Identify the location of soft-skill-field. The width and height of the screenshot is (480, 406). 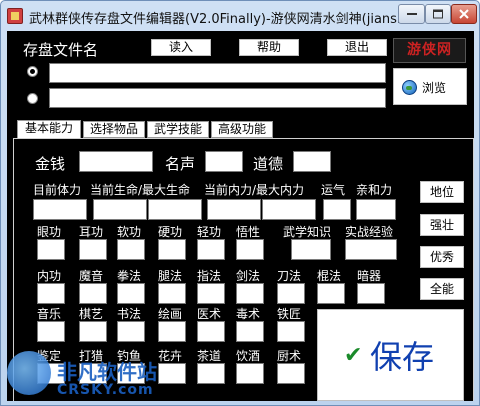
(131, 249).